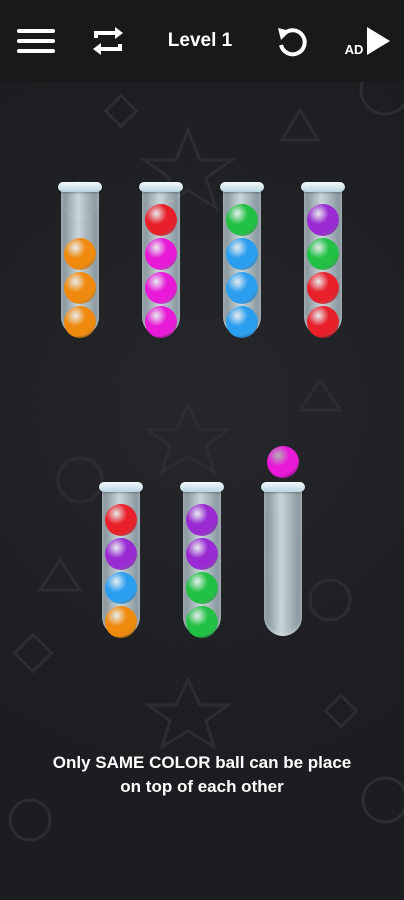 The height and width of the screenshot is (900, 404). I want to click on tube-glass, so click(283, 562).